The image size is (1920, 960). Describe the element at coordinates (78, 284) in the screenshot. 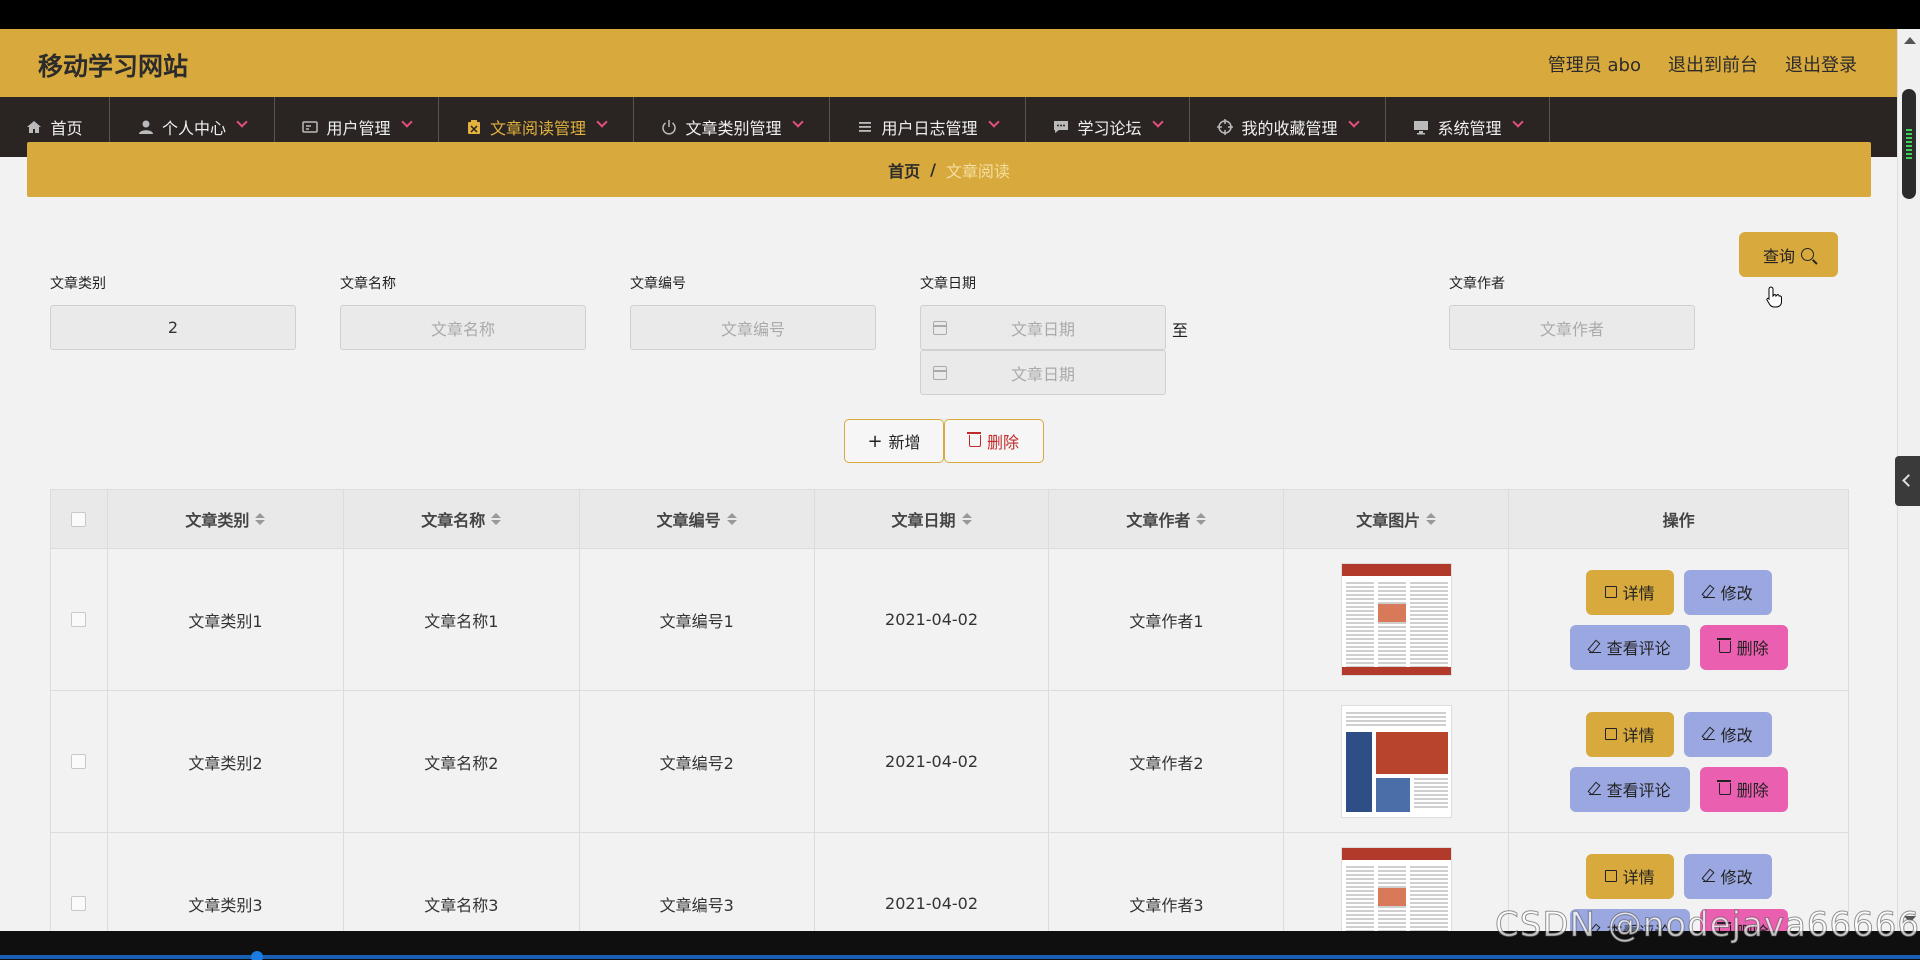

I see `category-label: 文章类别` at that location.